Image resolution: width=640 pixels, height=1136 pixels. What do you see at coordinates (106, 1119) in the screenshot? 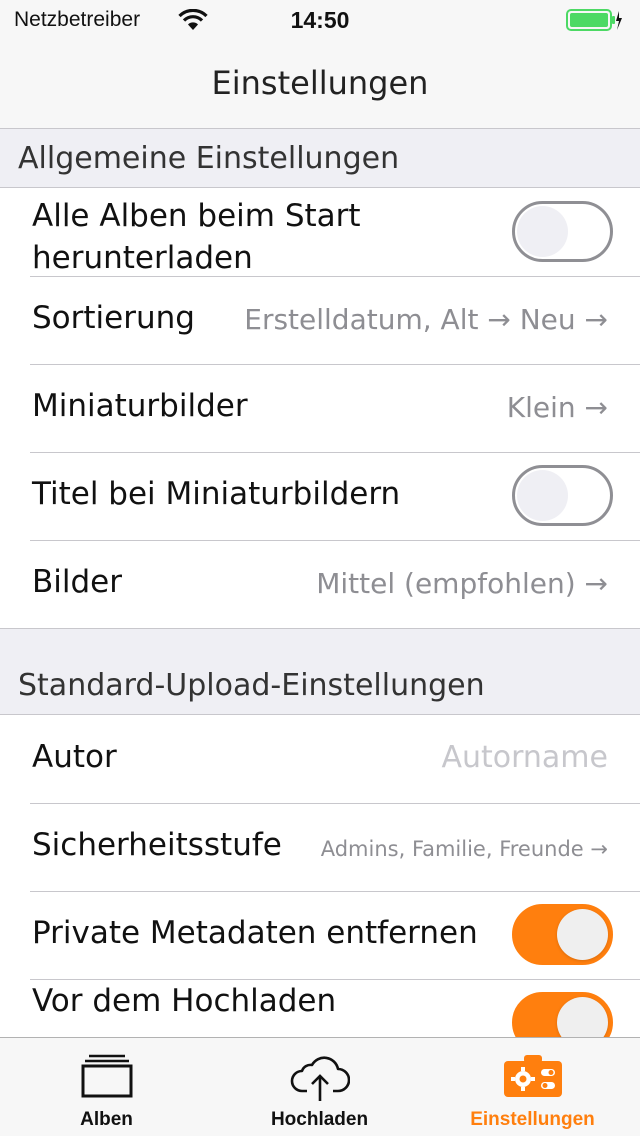
I see `tab-albums-label: Alben` at bounding box center [106, 1119].